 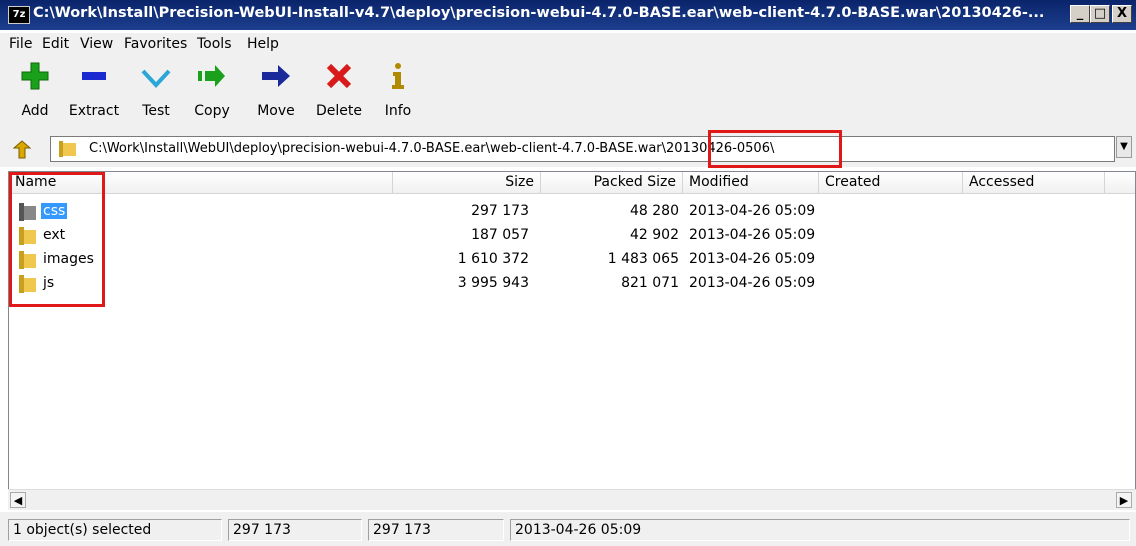 I want to click on status-selection: 1 object(s) selected, so click(x=115, y=530).